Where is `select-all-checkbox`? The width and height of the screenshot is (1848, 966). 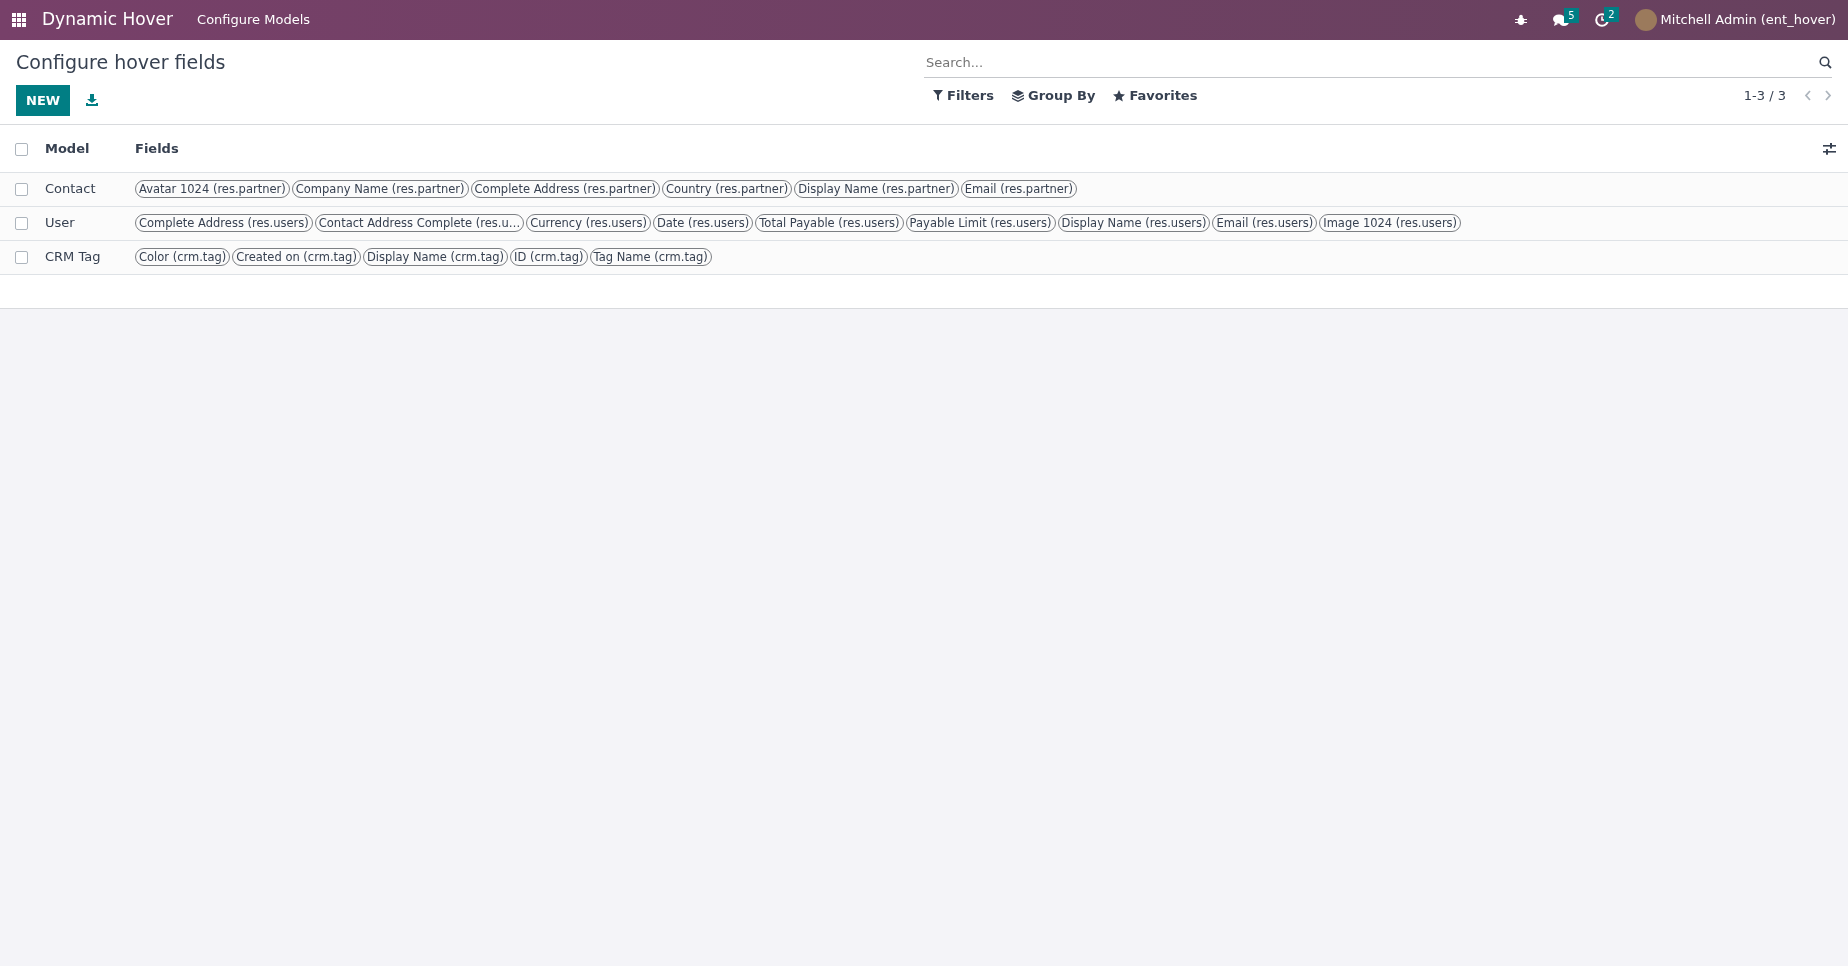 select-all-checkbox is located at coordinates (21, 149).